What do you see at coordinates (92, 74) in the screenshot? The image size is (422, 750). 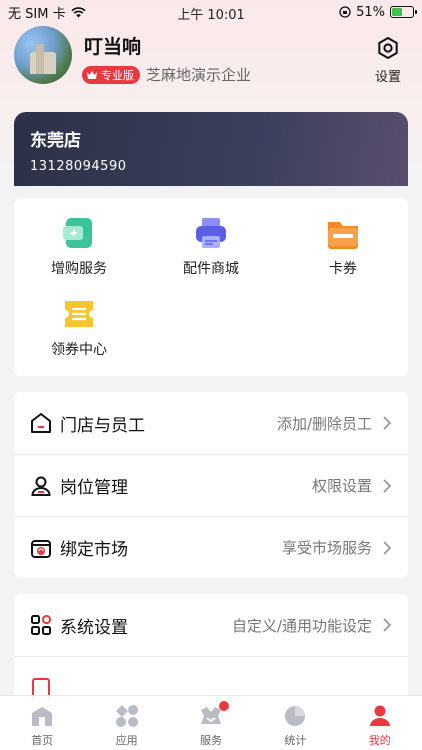 I see `crown-icon` at bounding box center [92, 74].